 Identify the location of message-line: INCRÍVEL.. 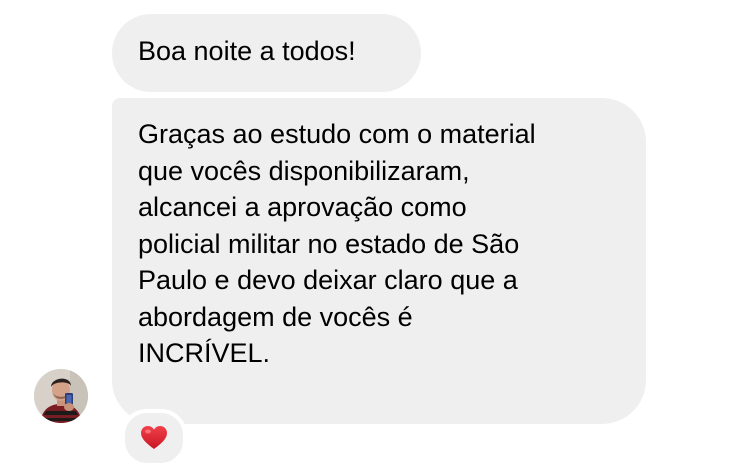
(204, 353).